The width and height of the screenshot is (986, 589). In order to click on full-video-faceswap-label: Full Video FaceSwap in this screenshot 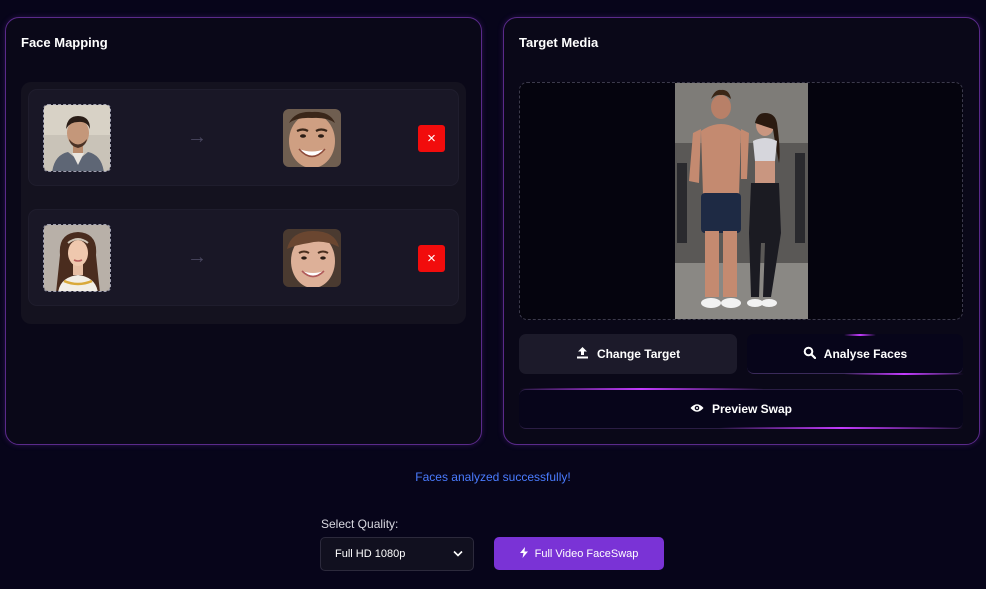, I will do `click(586, 553)`.